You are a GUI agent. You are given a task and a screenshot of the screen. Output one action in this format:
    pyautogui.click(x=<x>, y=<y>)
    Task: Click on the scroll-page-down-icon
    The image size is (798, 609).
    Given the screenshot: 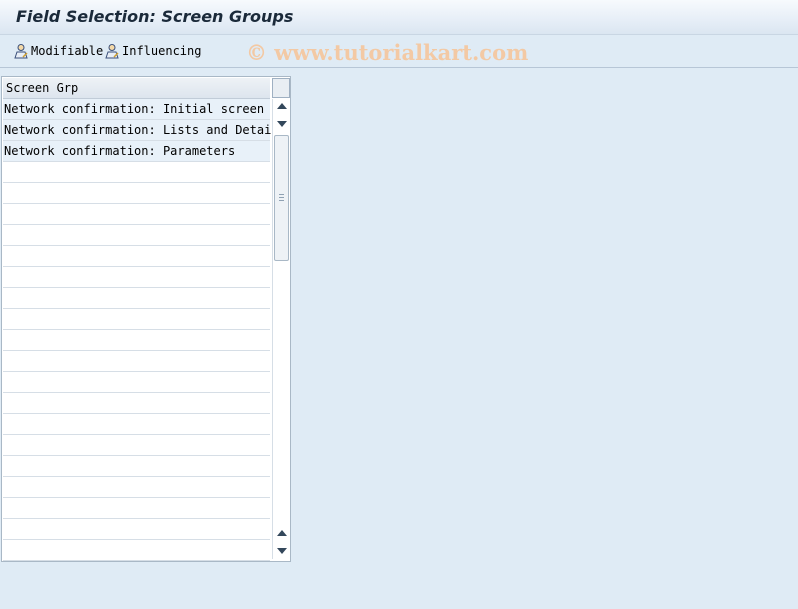 What is the action you would take?
    pyautogui.click(x=282, y=551)
    